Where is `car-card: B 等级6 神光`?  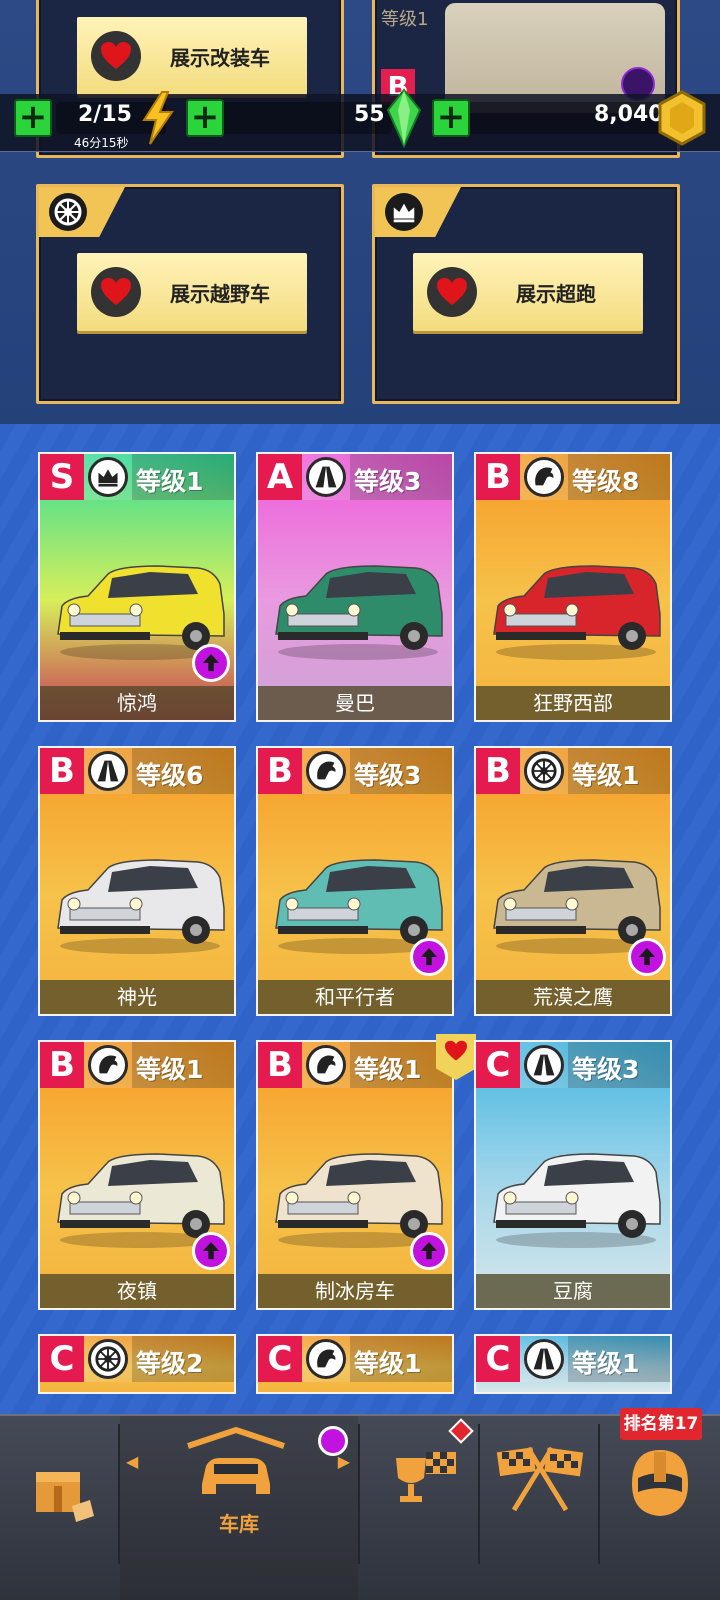
car-card: B 等级6 神光 is located at coordinates (137, 881).